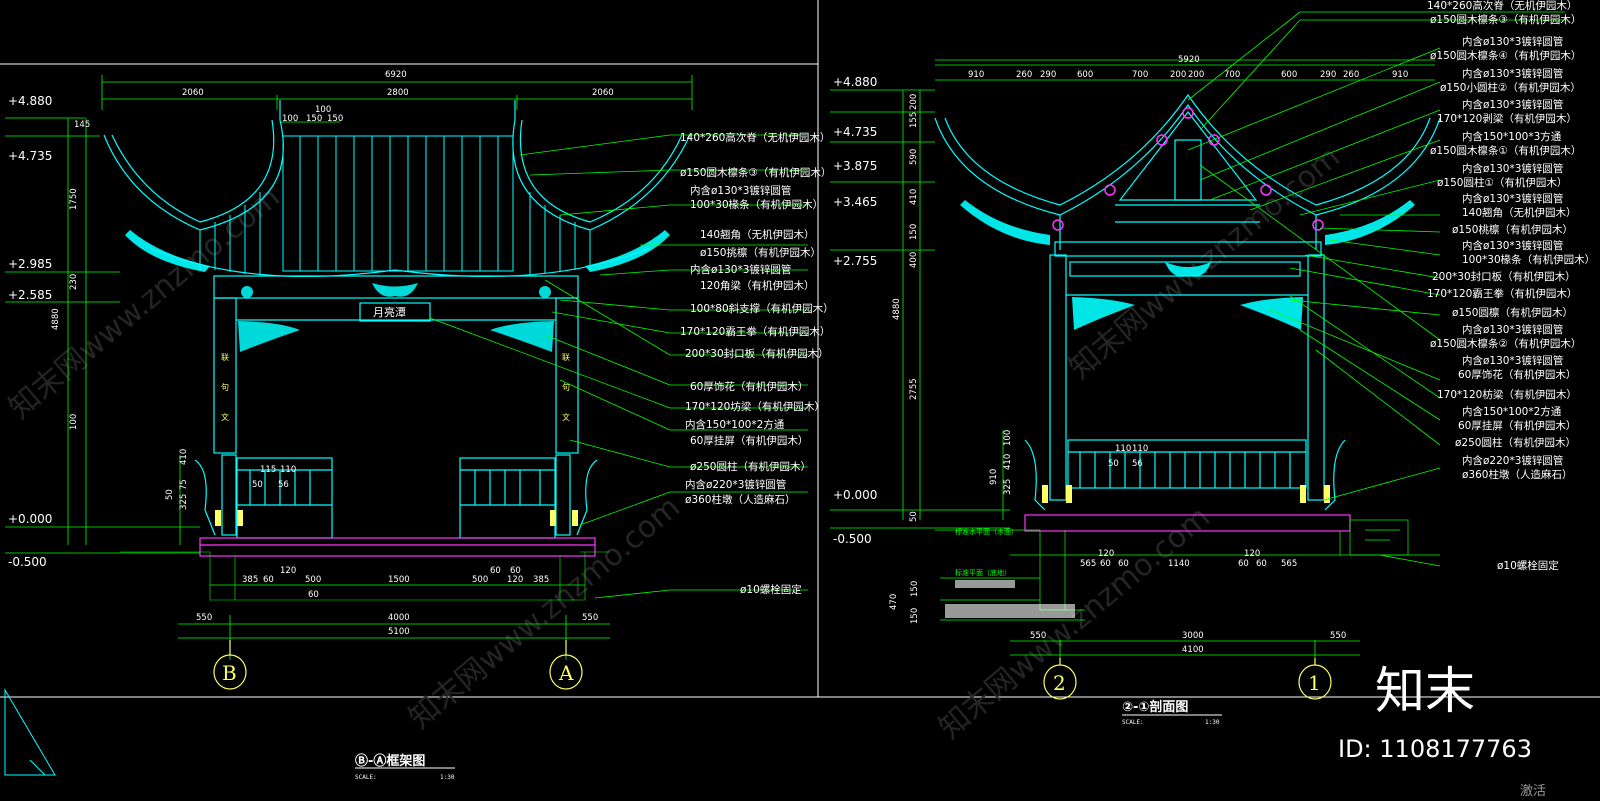 This screenshot has width=1600, height=801. I want to click on svg-text: 170*120坊梁（有机伊园木）, so click(755, 406).